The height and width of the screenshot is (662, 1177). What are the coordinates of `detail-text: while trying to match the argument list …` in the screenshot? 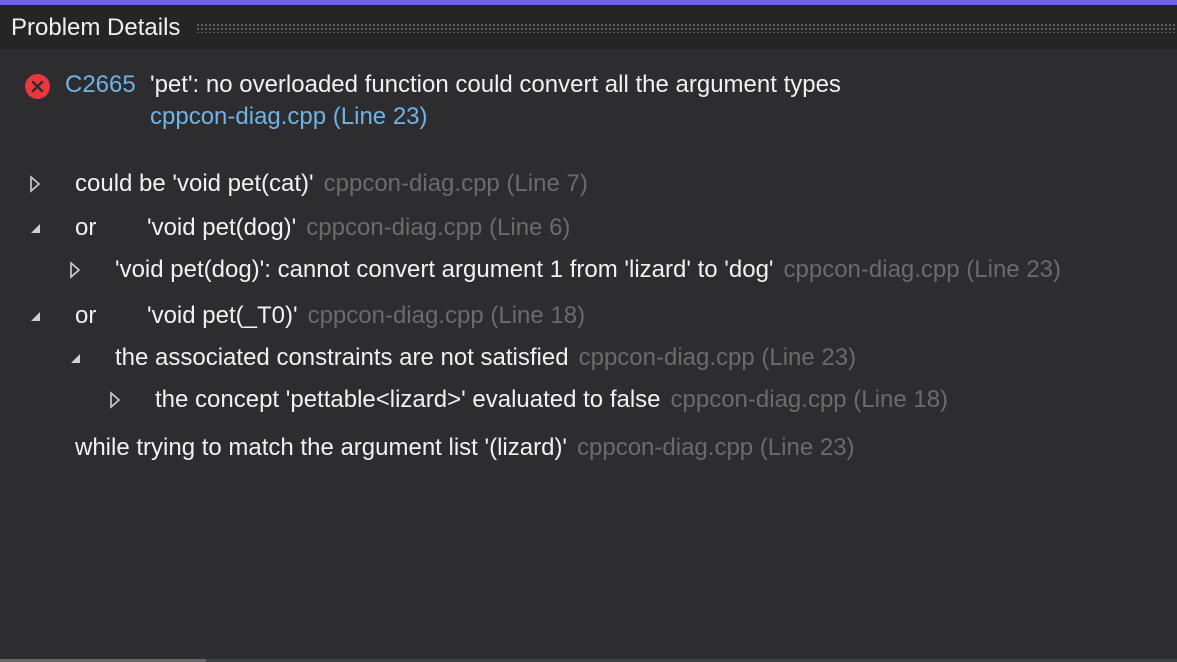 It's located at (321, 447).